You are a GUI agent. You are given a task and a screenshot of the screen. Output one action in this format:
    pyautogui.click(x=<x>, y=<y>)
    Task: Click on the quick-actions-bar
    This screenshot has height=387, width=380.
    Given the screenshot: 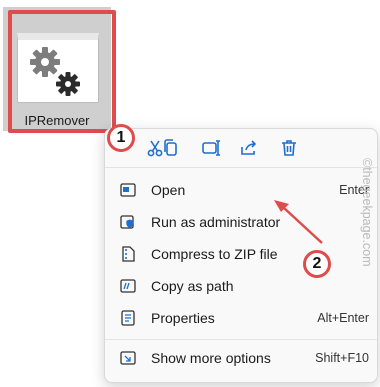 What is the action you would take?
    pyautogui.click(x=241, y=148)
    